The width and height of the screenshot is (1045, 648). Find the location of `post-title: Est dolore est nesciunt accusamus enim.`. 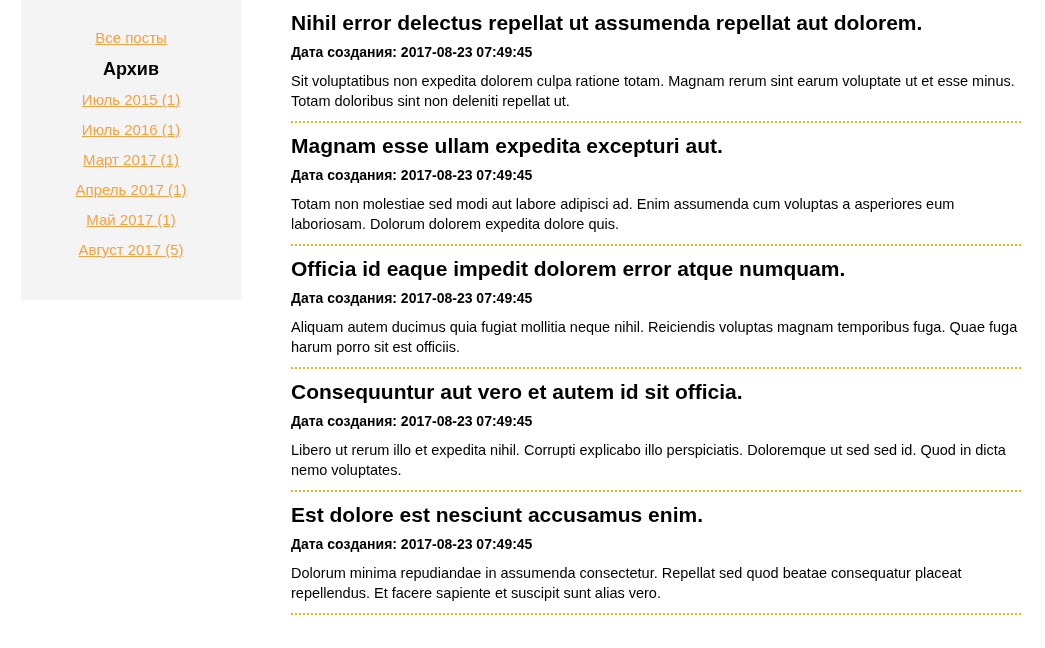

post-title: Est dolore est nesciunt accusamus enim. is located at coordinates (497, 515).